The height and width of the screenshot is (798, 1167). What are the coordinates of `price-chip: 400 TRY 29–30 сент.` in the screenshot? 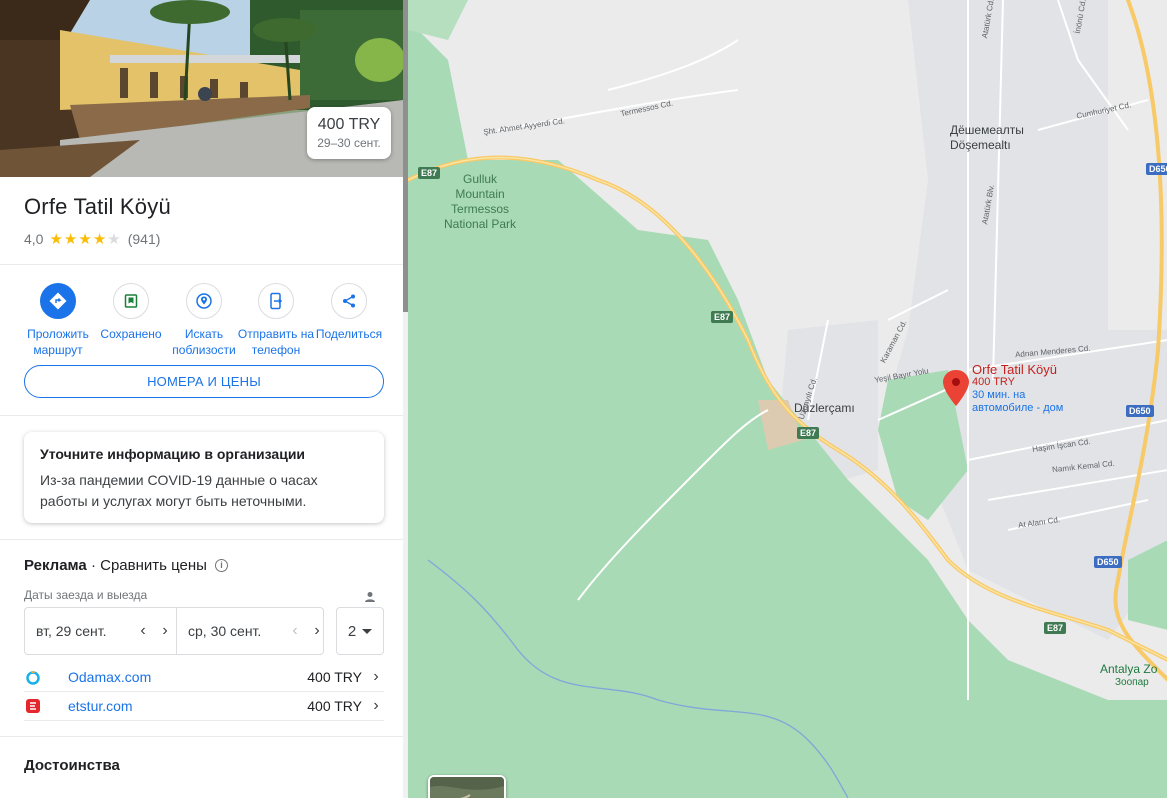 It's located at (349, 133).